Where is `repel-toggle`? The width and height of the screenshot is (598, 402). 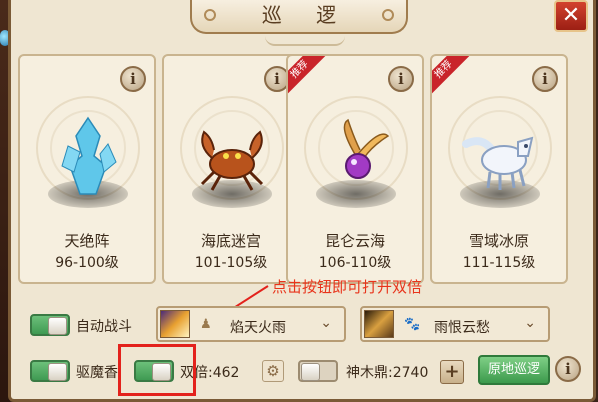
repel-toggle is located at coordinates (50, 371).